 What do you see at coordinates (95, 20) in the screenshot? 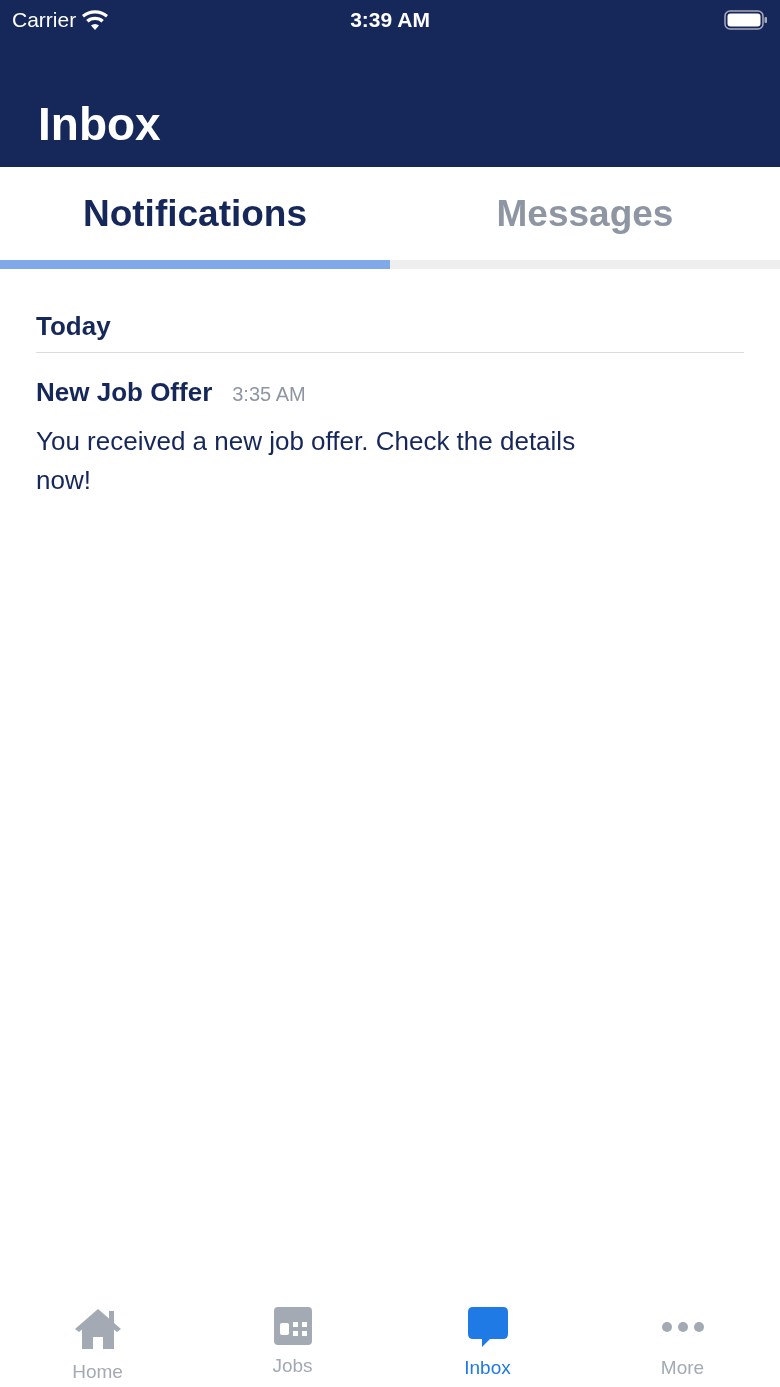
I see `wifi-icon` at bounding box center [95, 20].